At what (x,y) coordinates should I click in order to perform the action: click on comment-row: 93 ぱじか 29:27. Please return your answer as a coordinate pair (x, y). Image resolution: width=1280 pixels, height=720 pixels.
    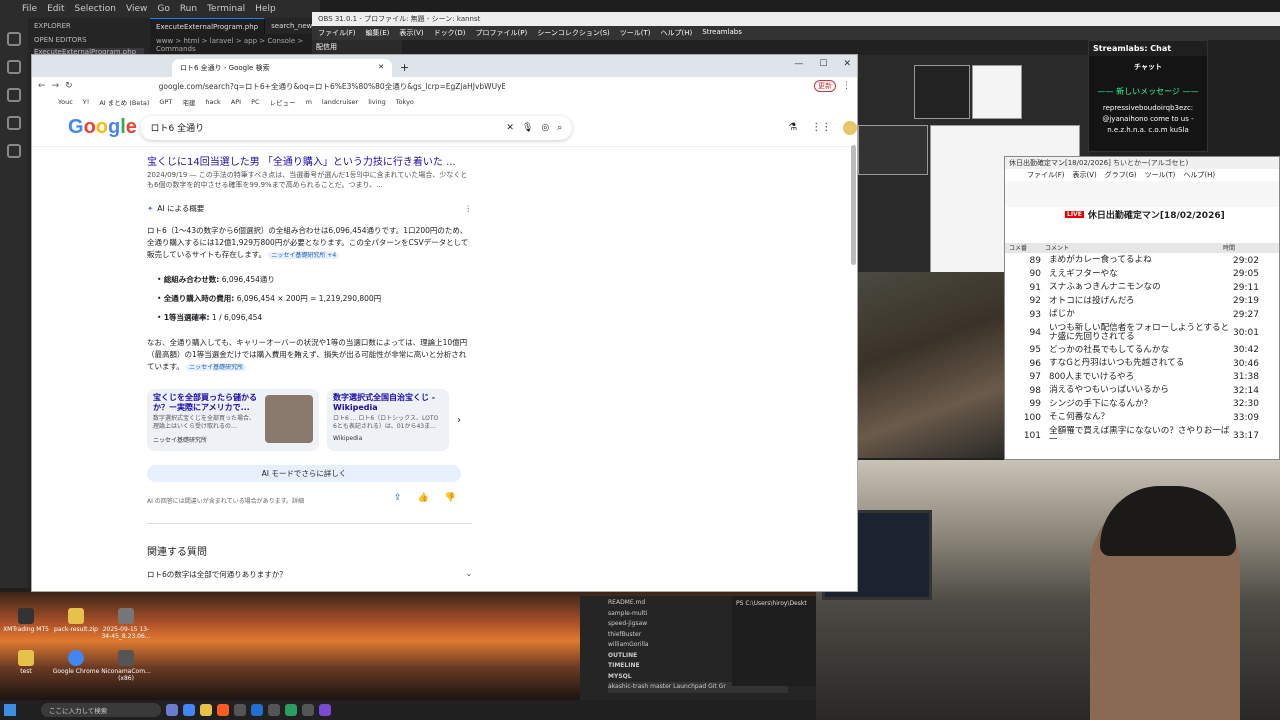
    Looking at the image, I should click on (1142, 315).